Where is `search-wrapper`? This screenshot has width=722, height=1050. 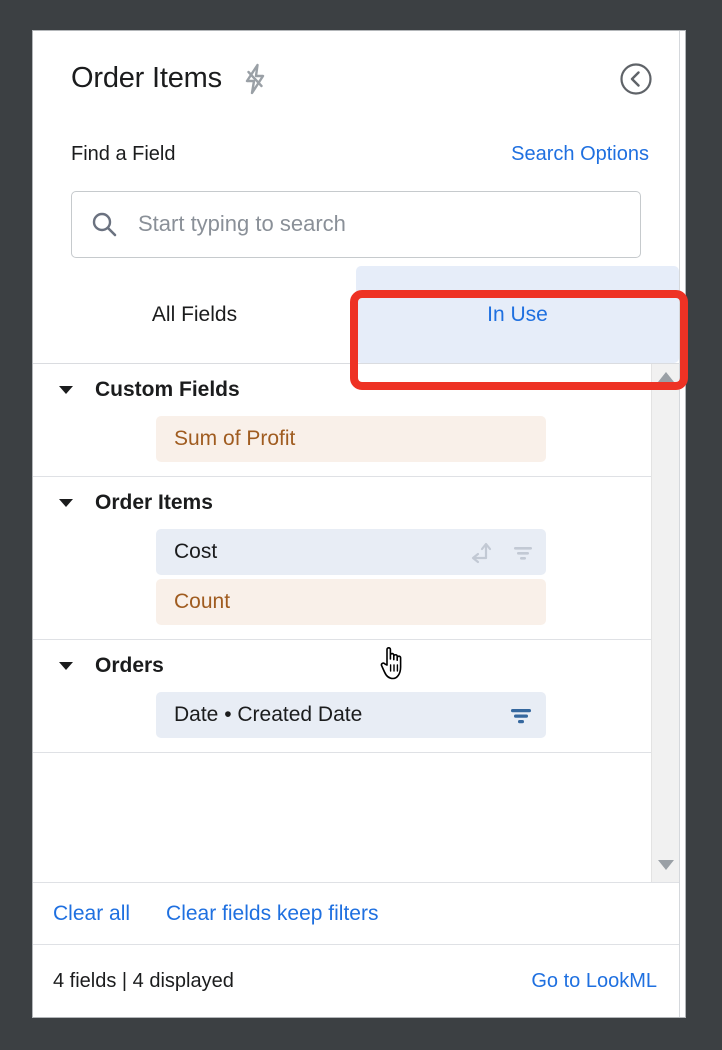 search-wrapper is located at coordinates (356, 224).